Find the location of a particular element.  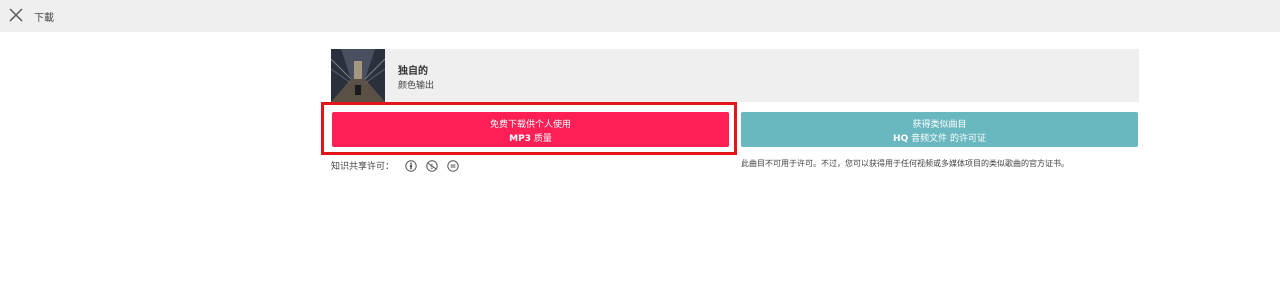

free-download-button: 免费下载供个人使用 MP3 质量 is located at coordinates (530, 129).